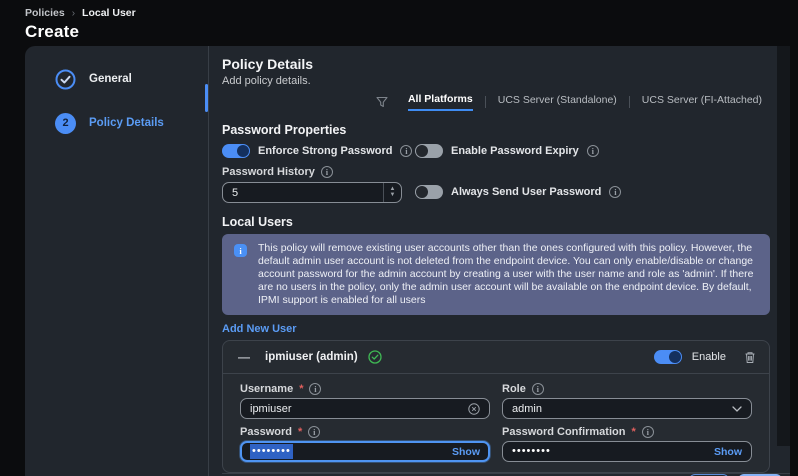  What do you see at coordinates (557, 102) in the screenshot?
I see `tab-ucs-server-standalone: UCS Server (Standalone)` at bounding box center [557, 102].